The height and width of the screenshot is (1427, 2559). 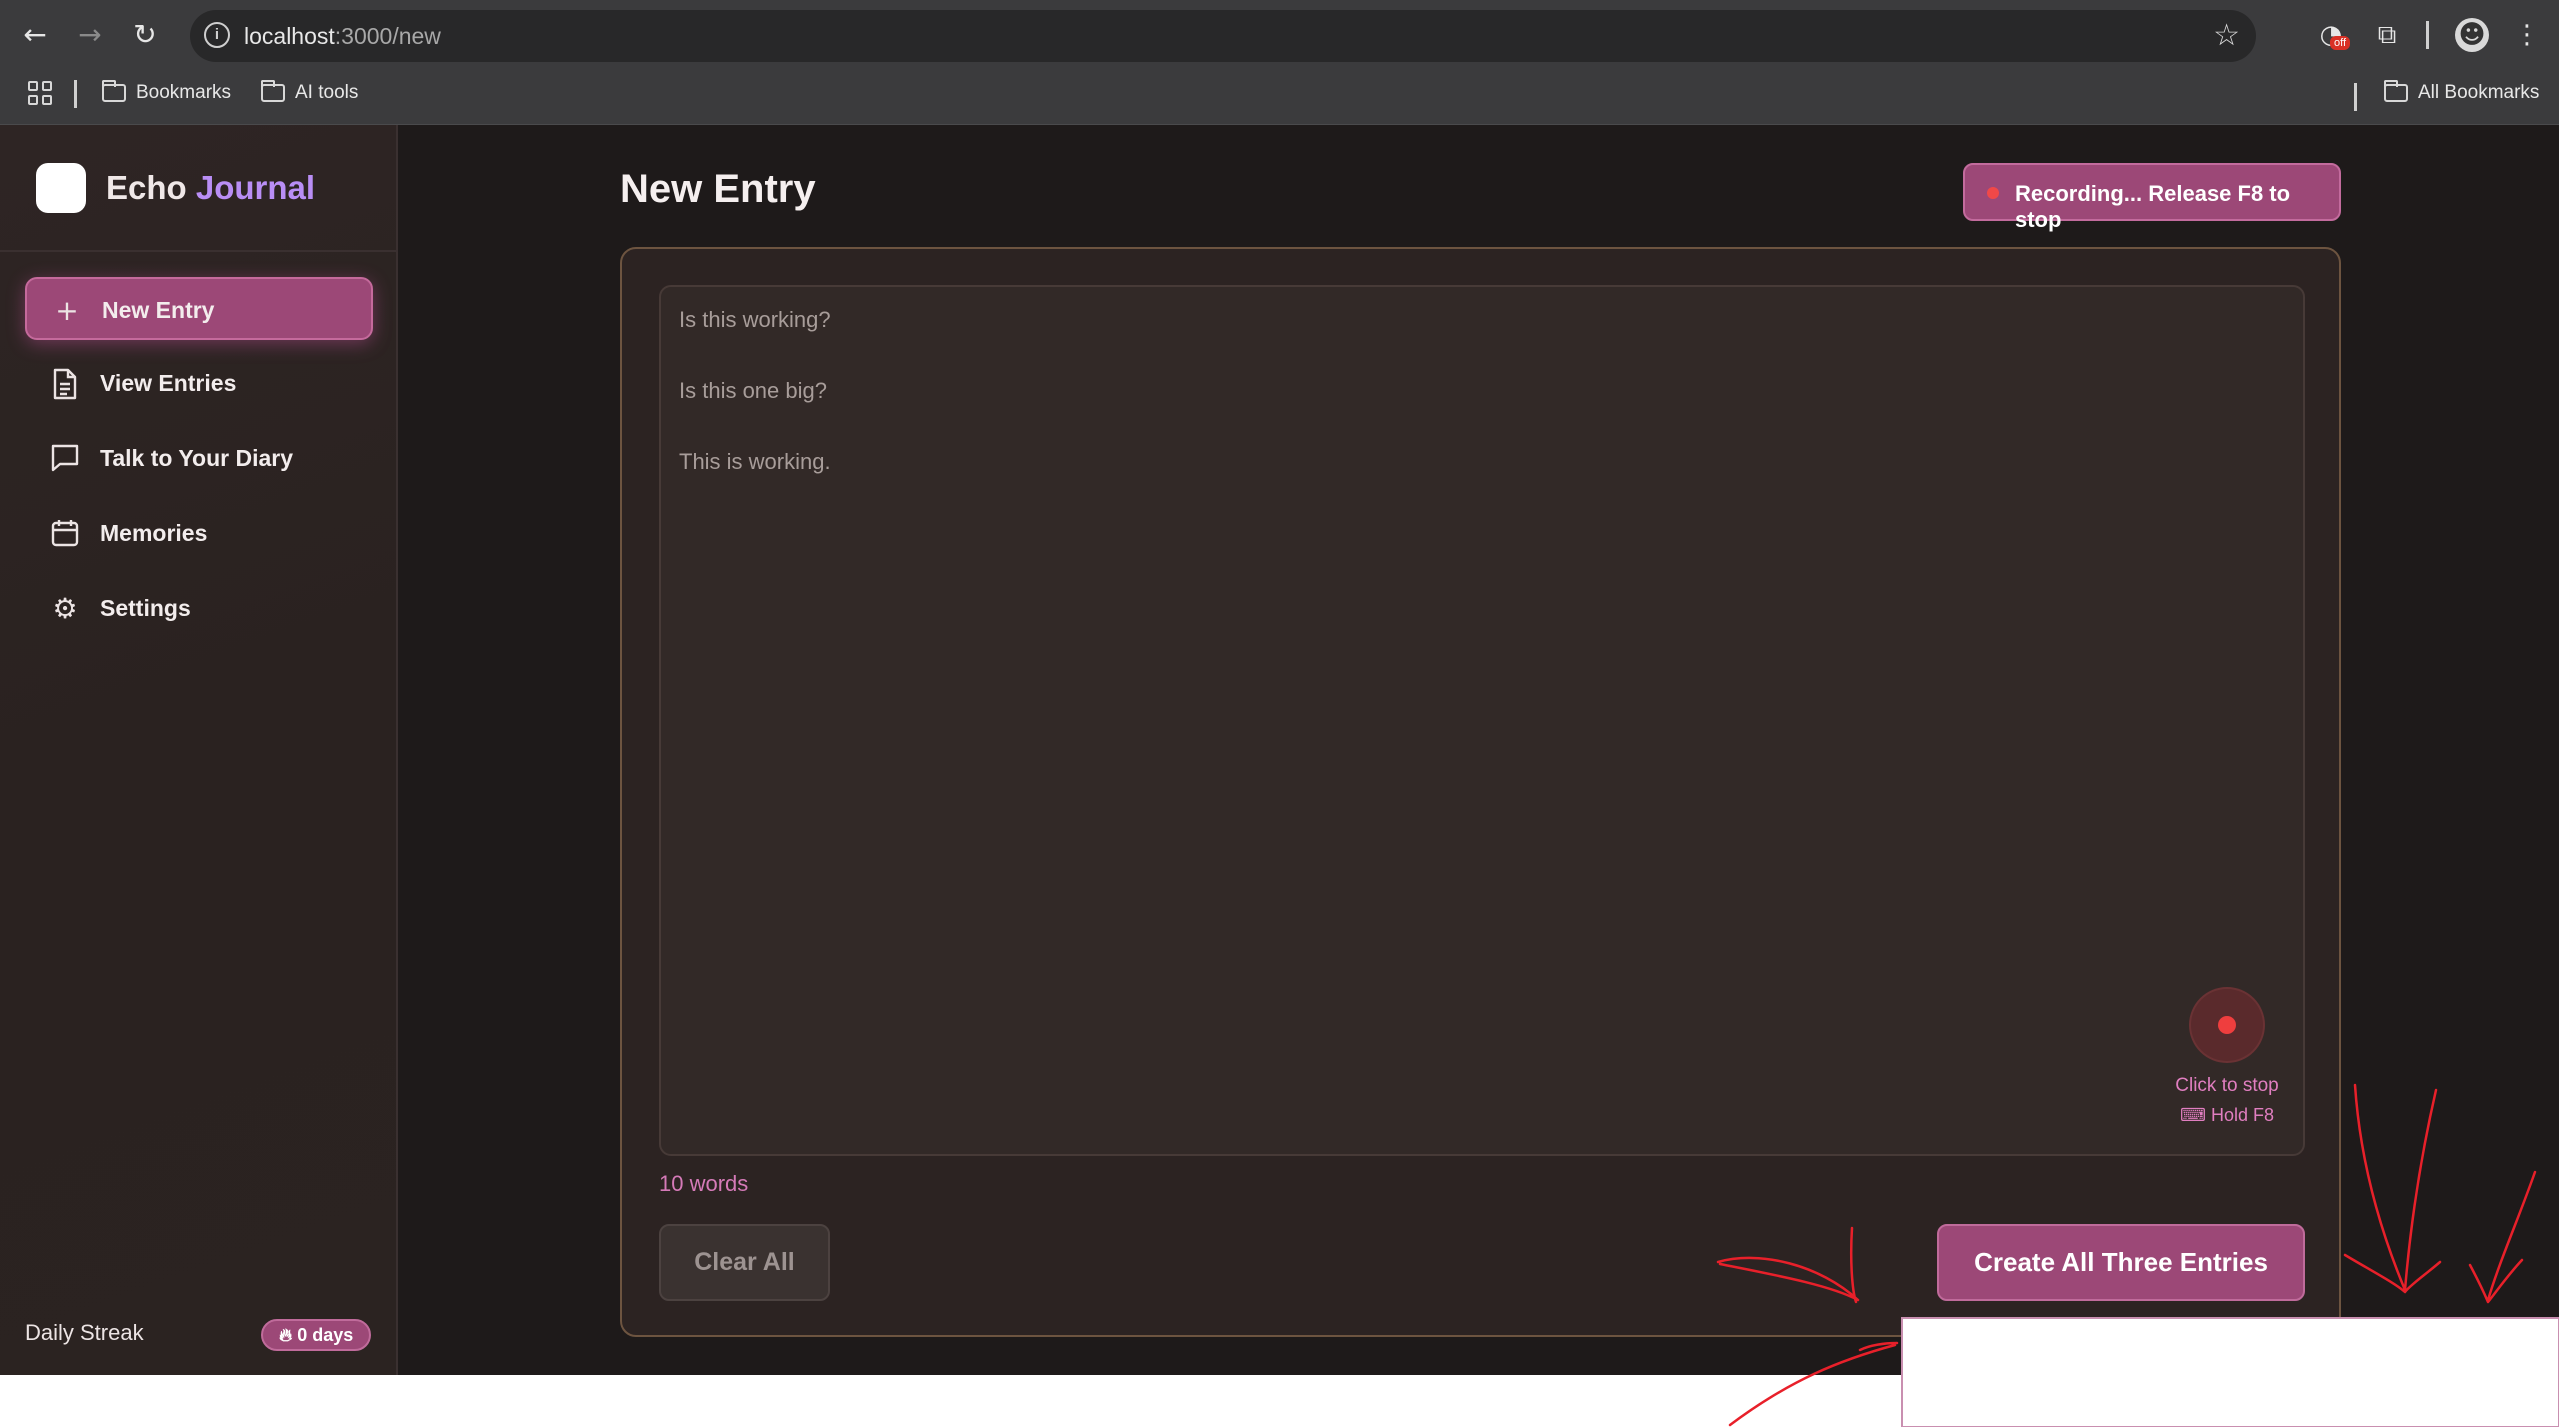 What do you see at coordinates (199, 608) in the screenshot?
I see `sidebar-item-settings: ⚙ Settings` at bounding box center [199, 608].